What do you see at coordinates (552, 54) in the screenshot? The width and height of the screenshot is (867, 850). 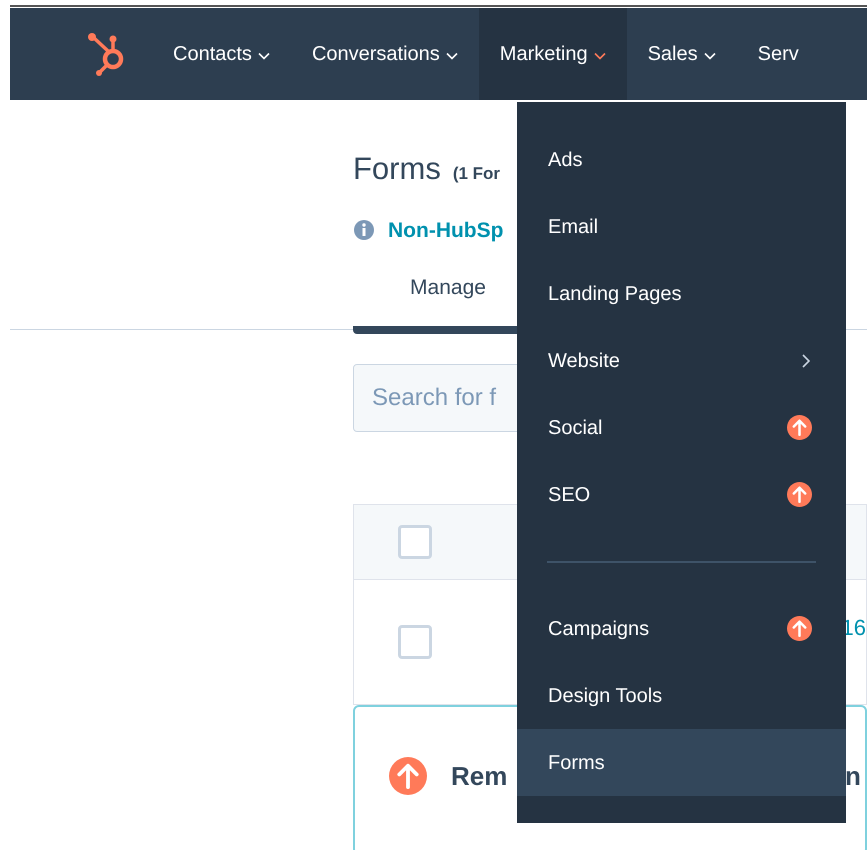 I see `nav-menu-item: Marketing` at bounding box center [552, 54].